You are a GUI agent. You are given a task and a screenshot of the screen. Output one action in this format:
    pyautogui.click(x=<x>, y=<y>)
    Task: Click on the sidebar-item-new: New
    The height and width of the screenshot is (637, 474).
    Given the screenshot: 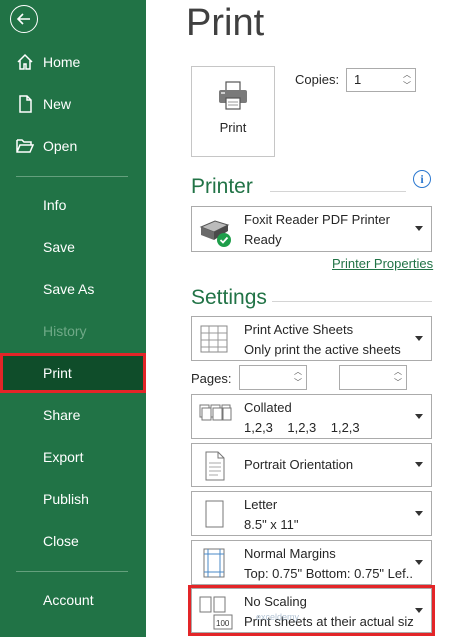 What is the action you would take?
    pyautogui.click(x=73, y=104)
    